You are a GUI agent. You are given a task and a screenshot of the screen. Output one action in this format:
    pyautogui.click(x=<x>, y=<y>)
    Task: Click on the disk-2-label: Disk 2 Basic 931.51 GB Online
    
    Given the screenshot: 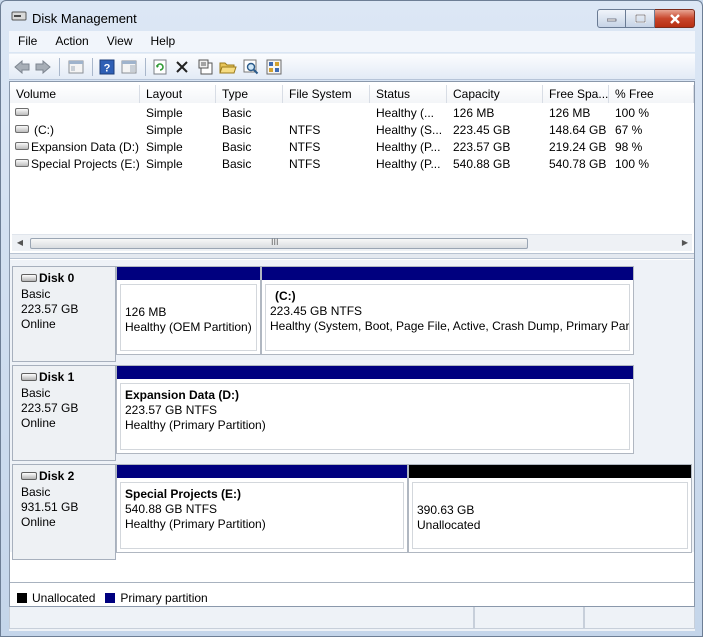 What is the action you would take?
    pyautogui.click(x=64, y=512)
    